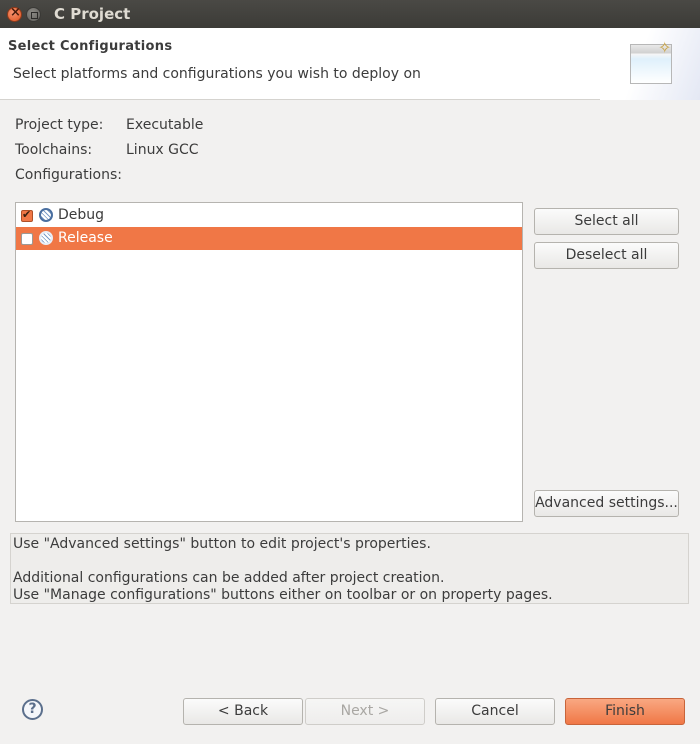 The width and height of the screenshot is (700, 744). What do you see at coordinates (165, 125) in the screenshot?
I see `project-type-value: Executable` at bounding box center [165, 125].